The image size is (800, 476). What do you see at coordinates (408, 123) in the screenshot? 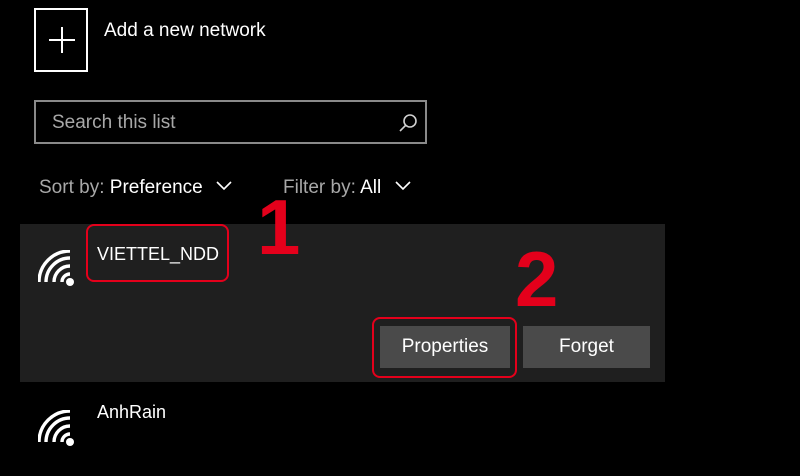
I see `search-icon` at bounding box center [408, 123].